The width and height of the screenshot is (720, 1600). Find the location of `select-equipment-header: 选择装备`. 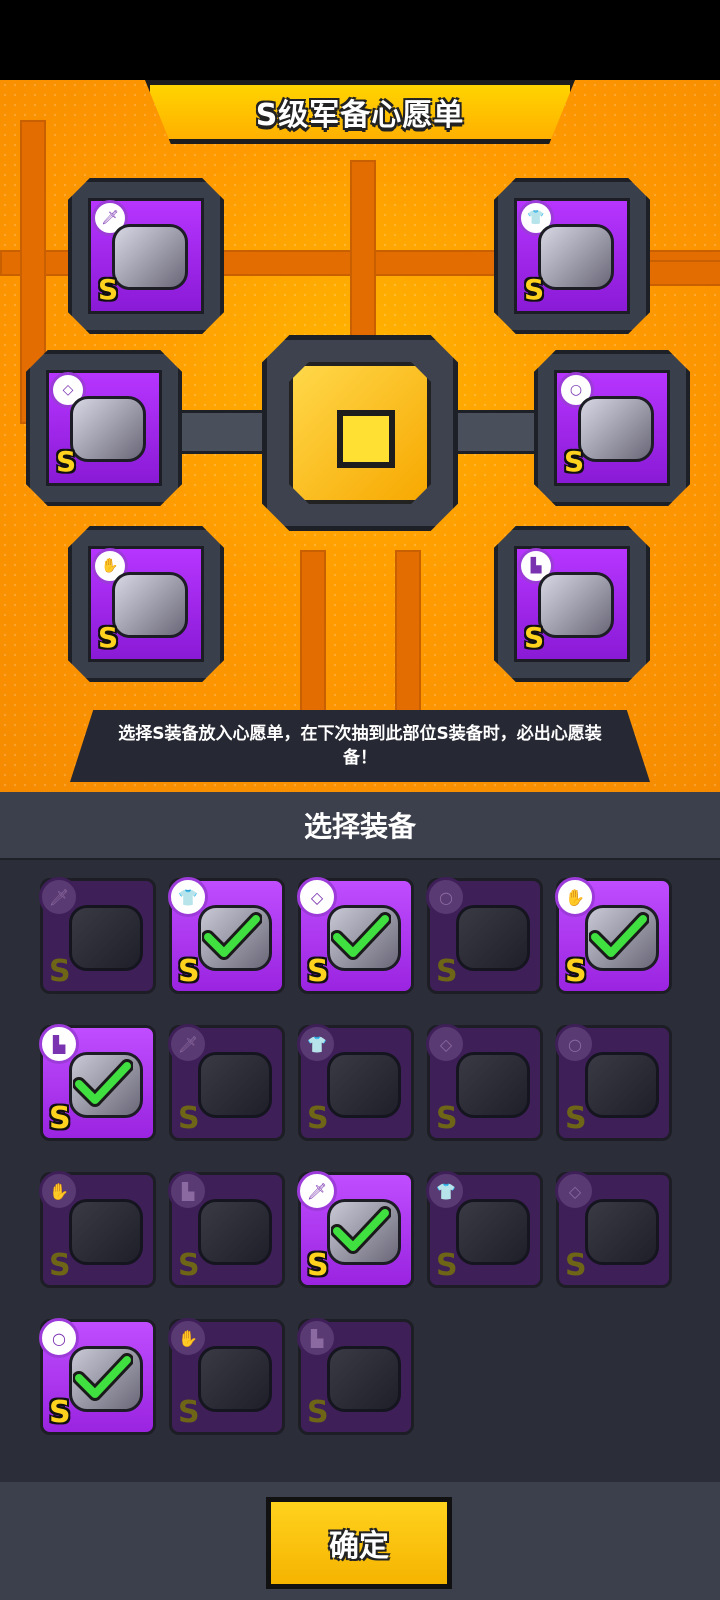

select-equipment-header: 选择装备 is located at coordinates (360, 826).